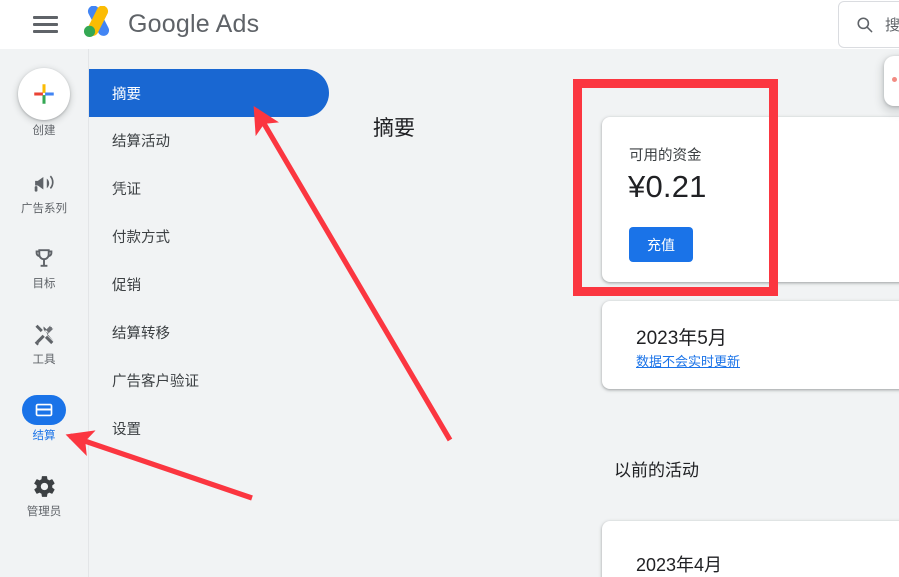 This screenshot has height=577, width=899. I want to click on top-up-button: 充值, so click(661, 244).